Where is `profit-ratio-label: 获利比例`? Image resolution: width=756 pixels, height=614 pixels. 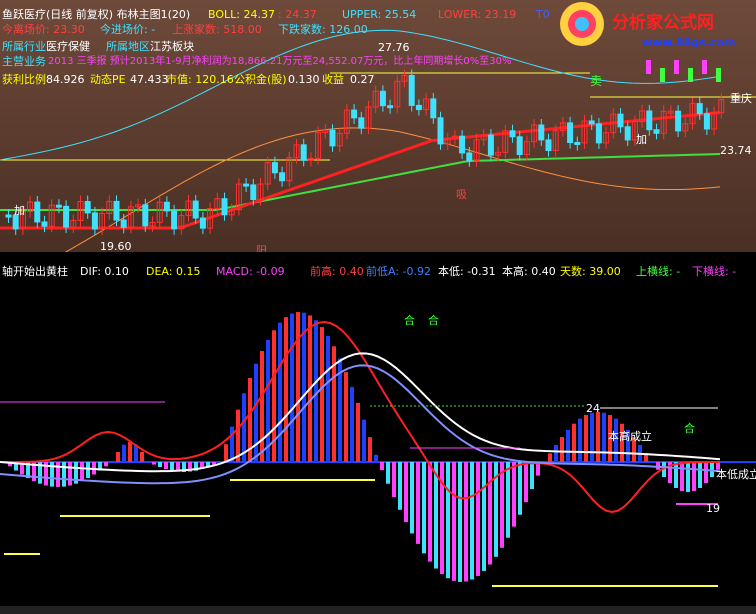
profit-ratio-label: 获利比例 is located at coordinates (24, 79).